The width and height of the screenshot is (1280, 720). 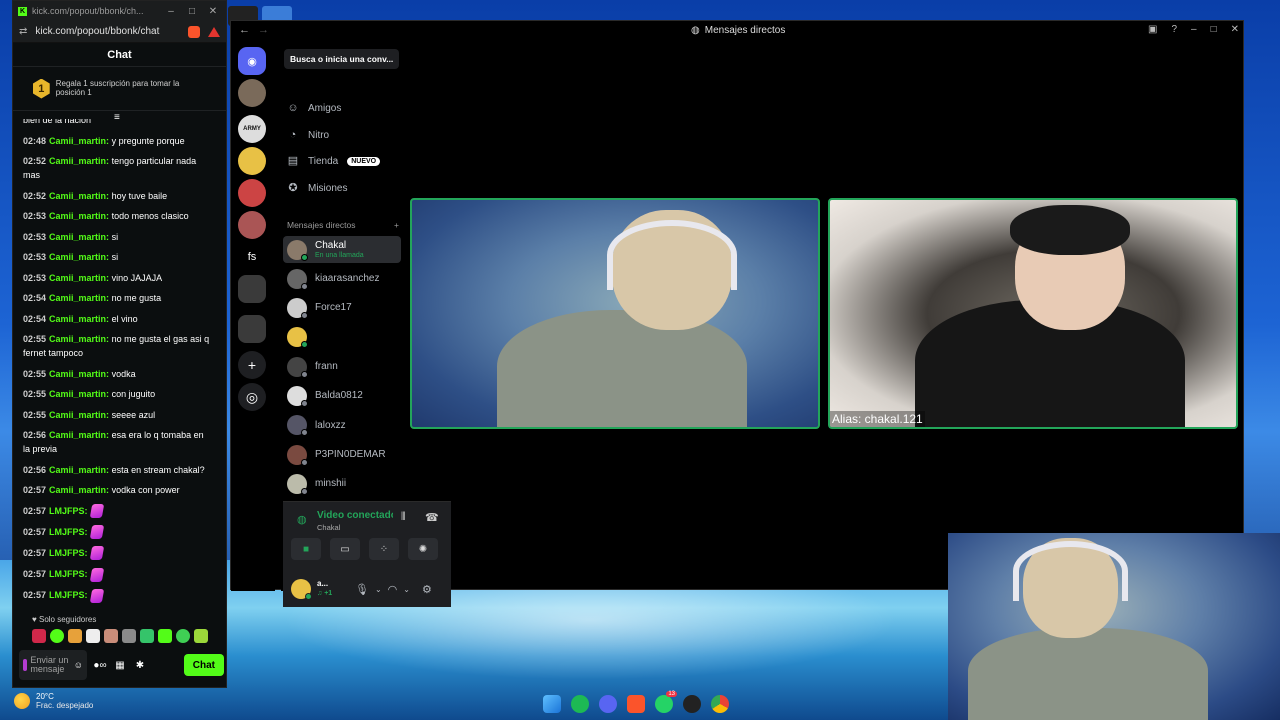 I want to click on obs-icon, so click(x=692, y=704).